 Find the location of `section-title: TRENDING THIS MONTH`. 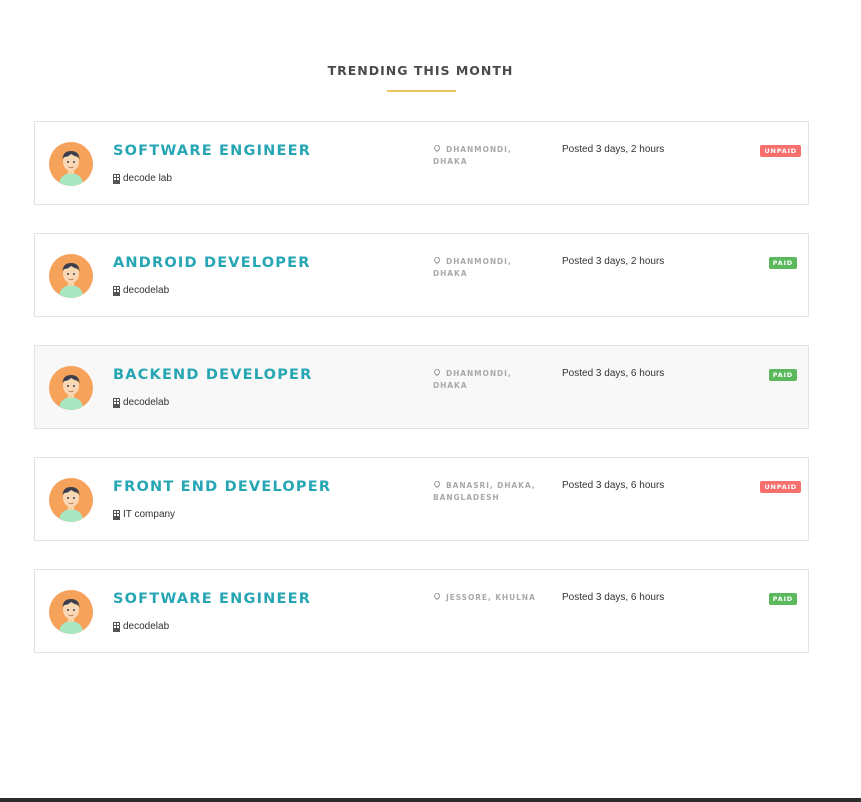

section-title: TRENDING THIS MONTH is located at coordinates (420, 70).